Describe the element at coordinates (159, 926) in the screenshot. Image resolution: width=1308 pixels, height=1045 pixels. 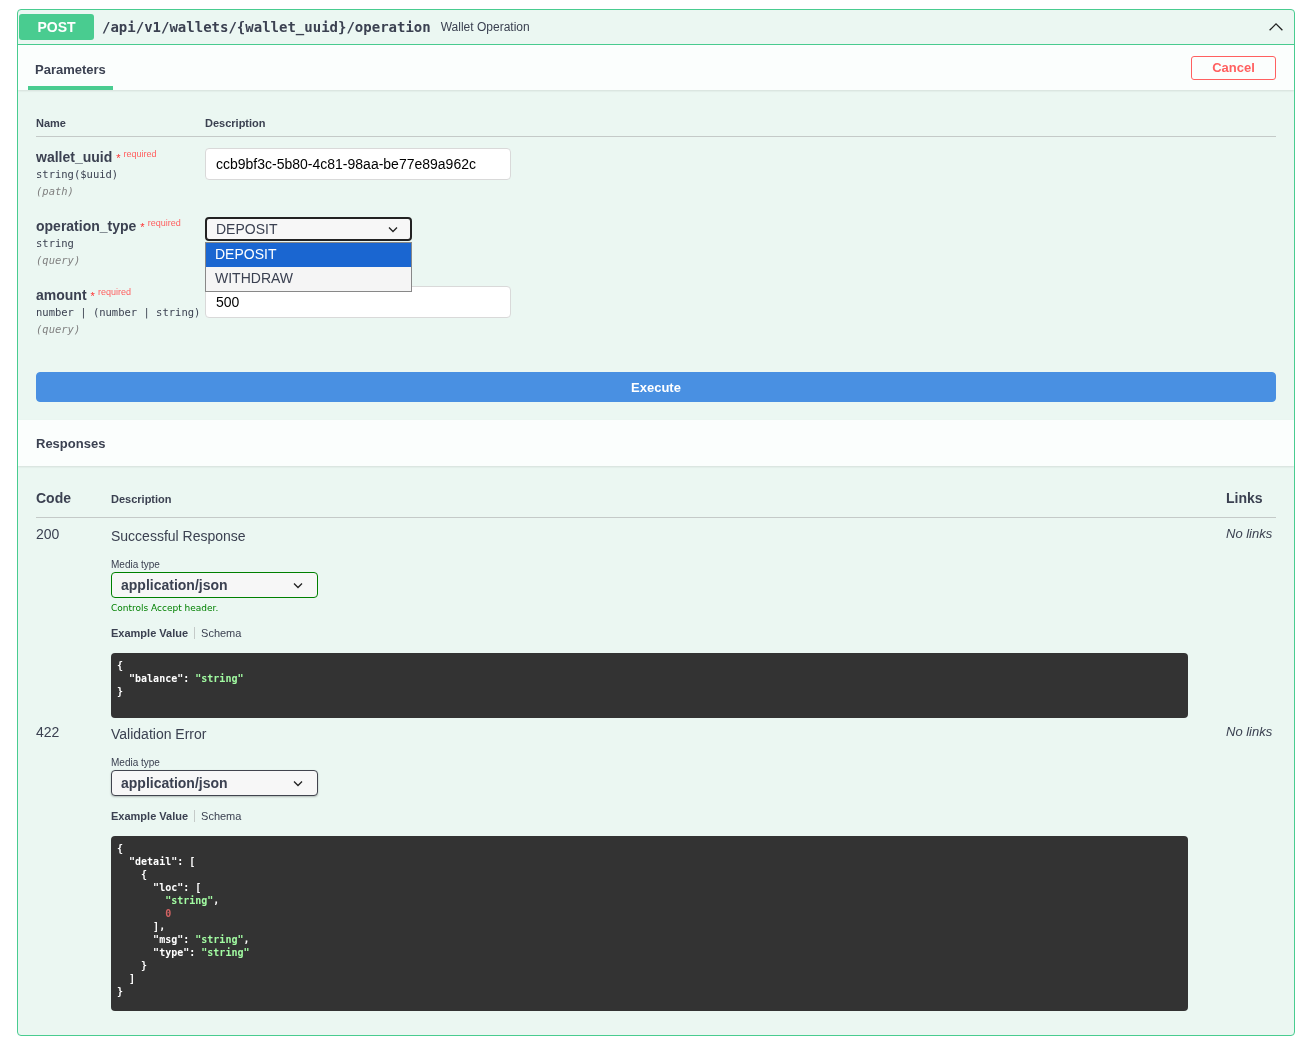
I see `code-line: ],` at that location.